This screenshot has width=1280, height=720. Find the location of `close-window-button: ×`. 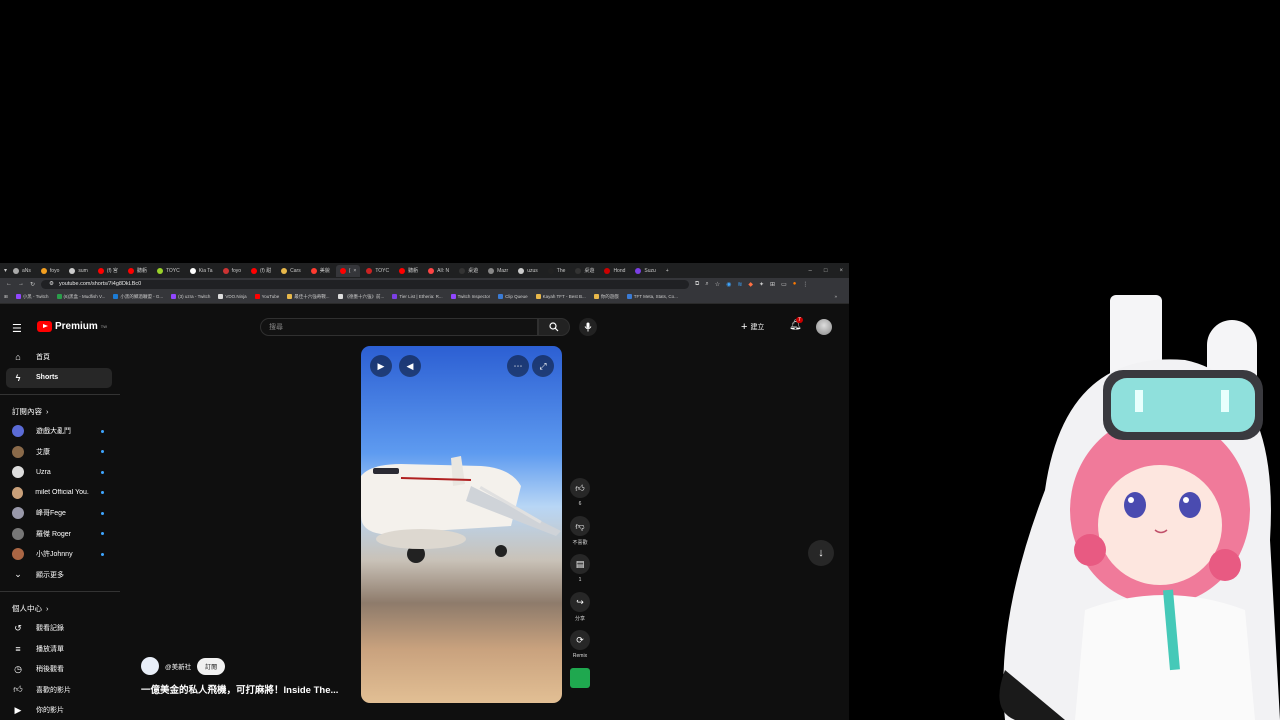

close-window-button: × is located at coordinates (841, 271).